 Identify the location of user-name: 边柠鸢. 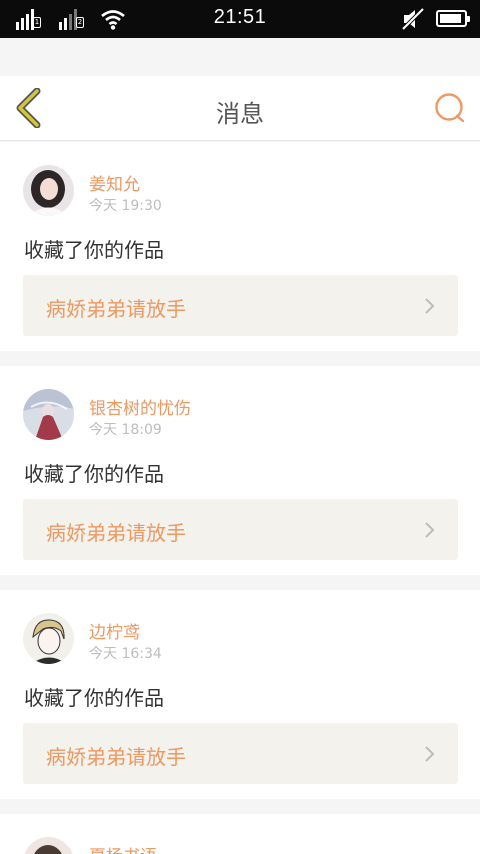
(114, 630).